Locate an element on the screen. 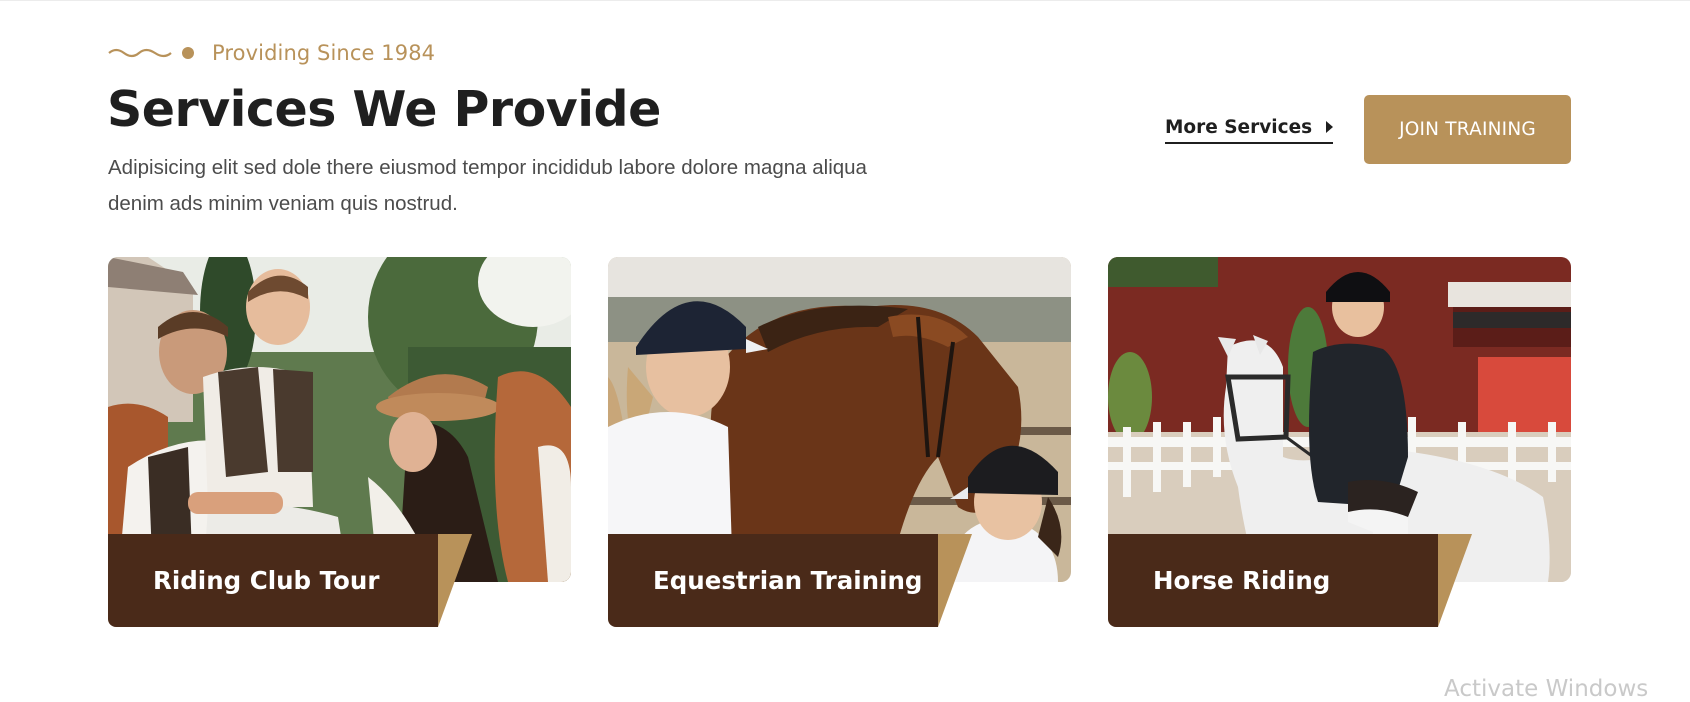 The width and height of the screenshot is (1690, 702). card-title-box: Equestrian Training is located at coordinates (773, 580).